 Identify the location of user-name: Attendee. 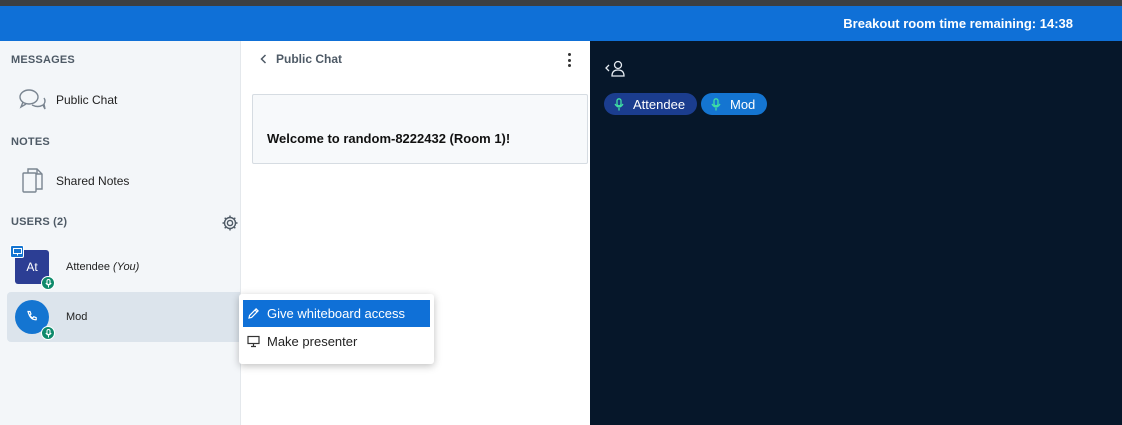
(88, 267).